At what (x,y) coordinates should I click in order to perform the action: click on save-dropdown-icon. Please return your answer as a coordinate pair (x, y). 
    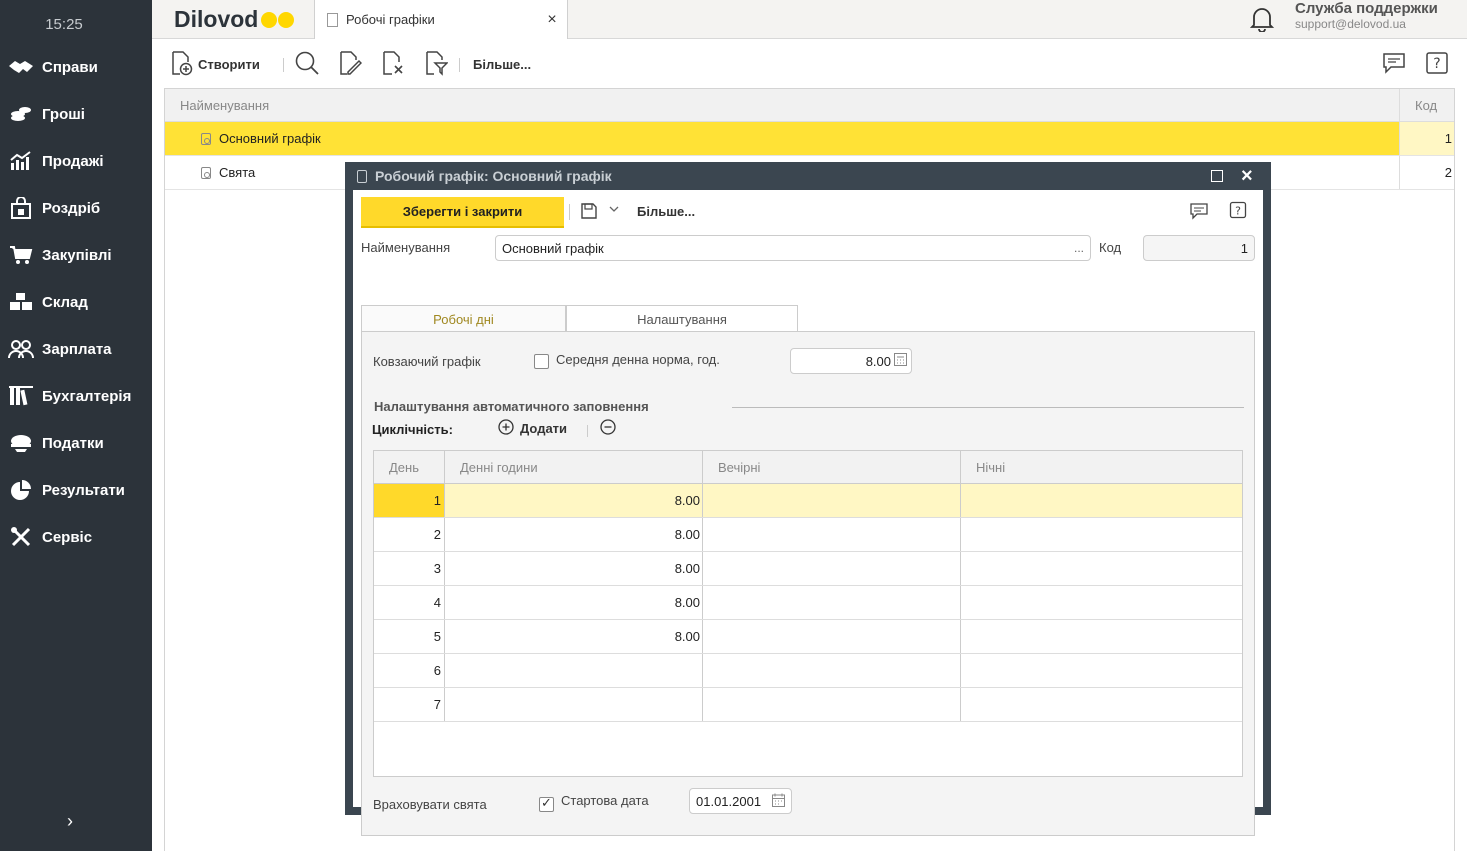
    Looking at the image, I should click on (614, 210).